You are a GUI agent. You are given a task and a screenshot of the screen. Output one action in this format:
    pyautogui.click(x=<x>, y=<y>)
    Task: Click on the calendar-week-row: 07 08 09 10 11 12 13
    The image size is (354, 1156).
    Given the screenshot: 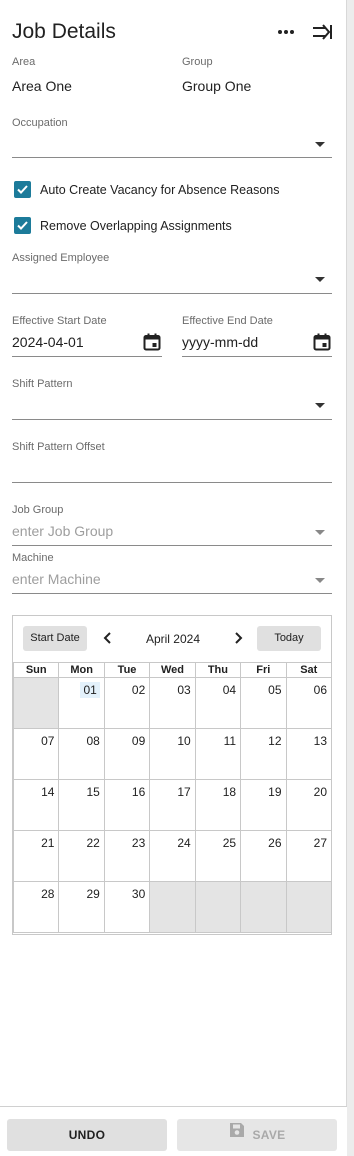 What is the action you would take?
    pyautogui.click(x=172, y=754)
    